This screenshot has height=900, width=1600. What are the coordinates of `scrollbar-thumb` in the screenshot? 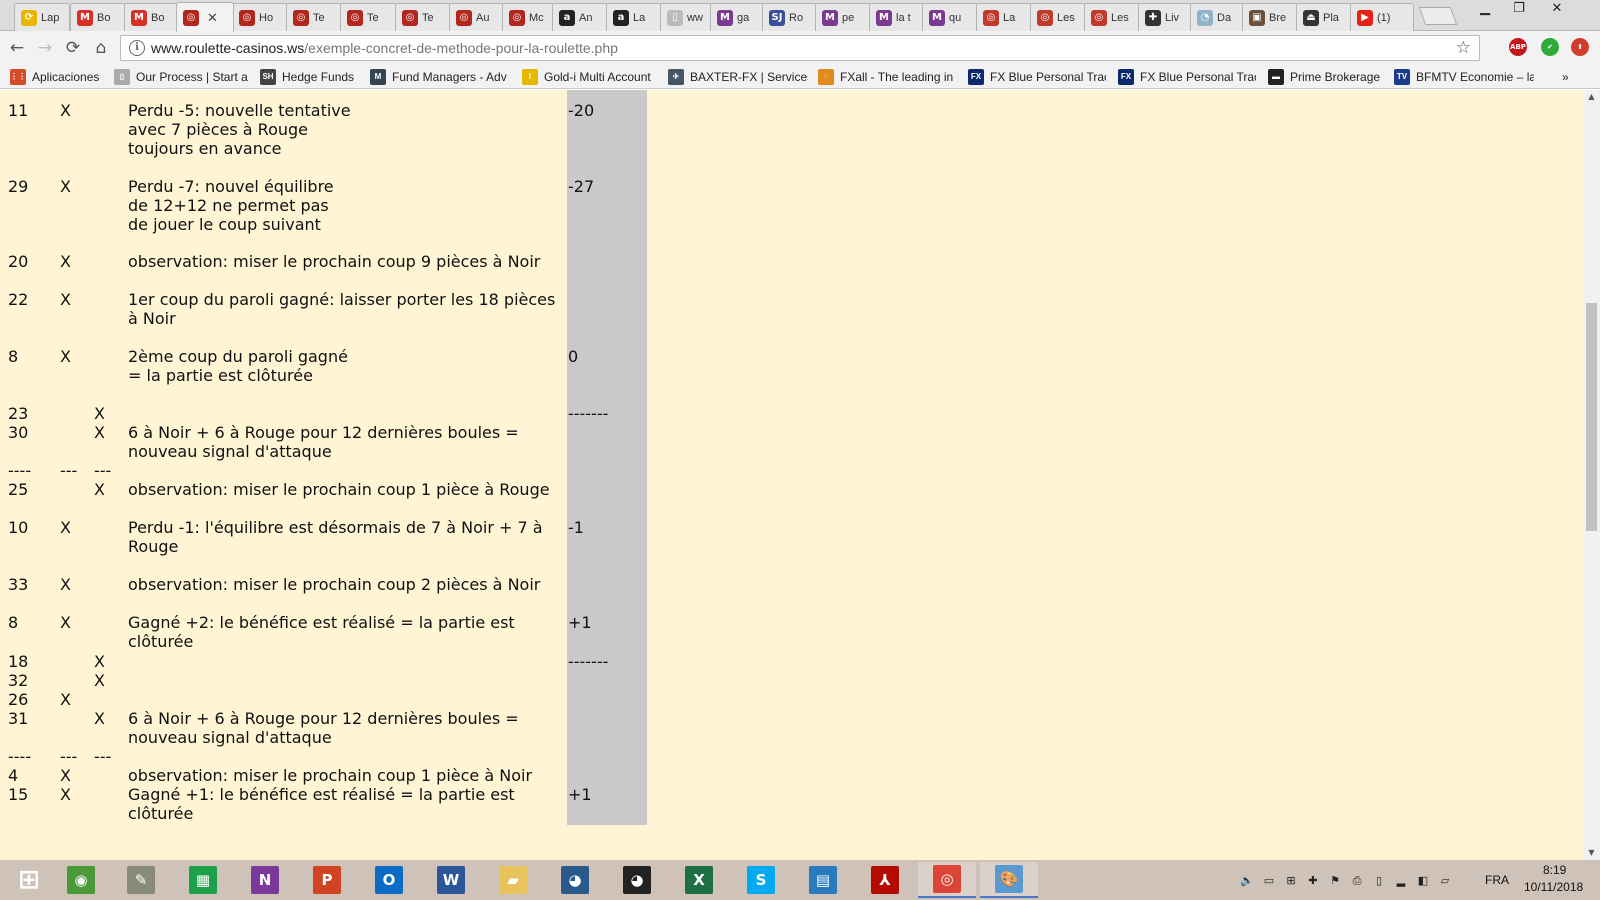 It's located at (1591, 417).